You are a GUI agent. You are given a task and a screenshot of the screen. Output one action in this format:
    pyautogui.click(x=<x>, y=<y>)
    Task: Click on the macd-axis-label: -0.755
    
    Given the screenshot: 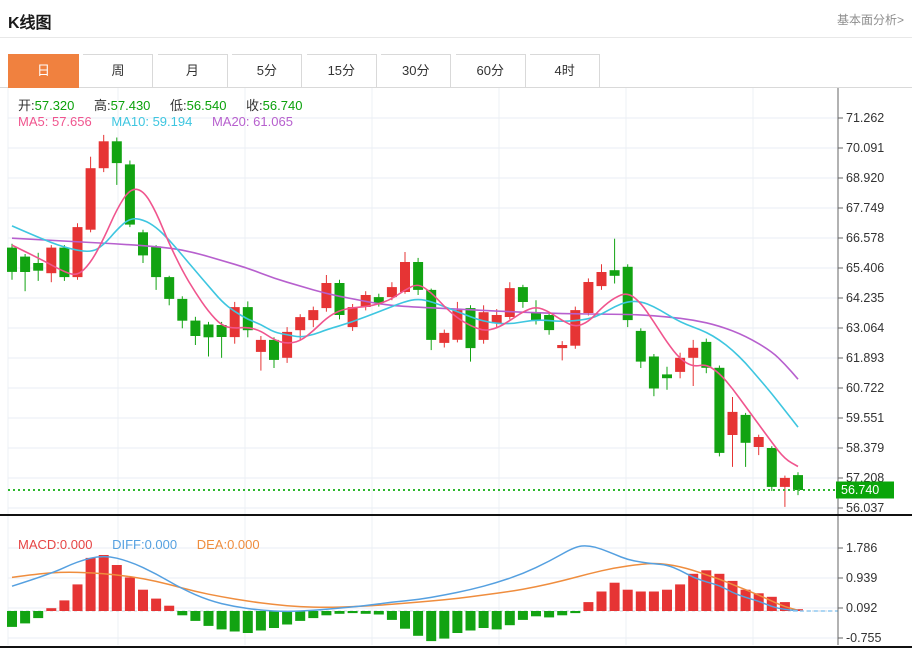 What is the action you would take?
    pyautogui.click(x=863, y=638)
    